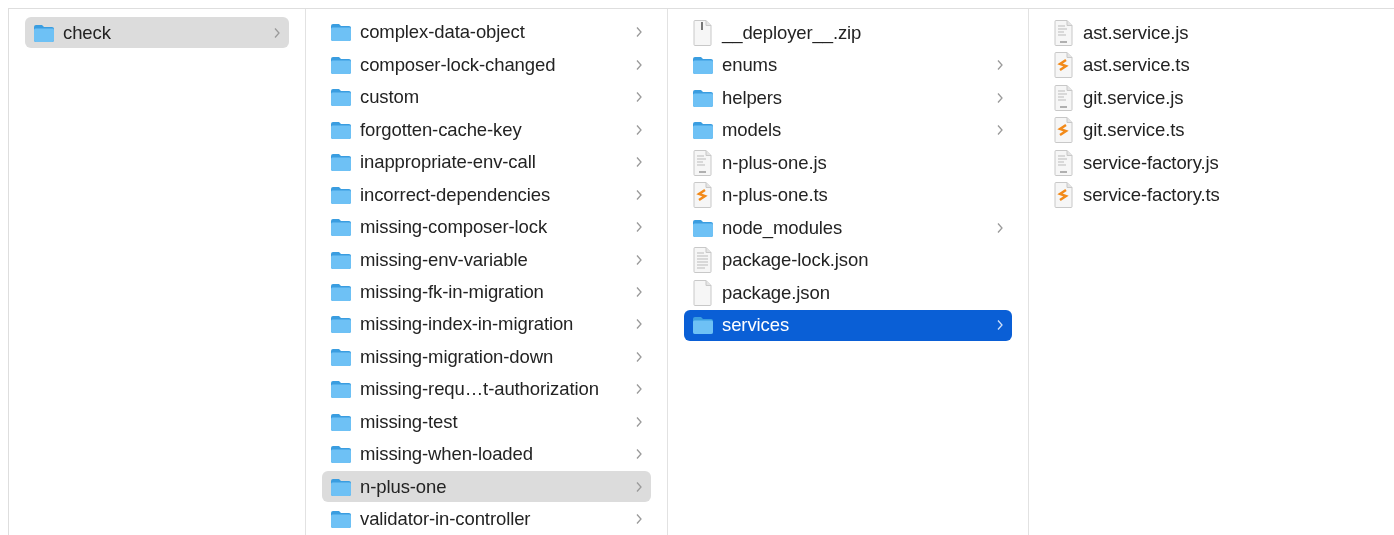 This screenshot has width=1394, height=535. I want to click on item-name: missing-env-variable, so click(444, 259).